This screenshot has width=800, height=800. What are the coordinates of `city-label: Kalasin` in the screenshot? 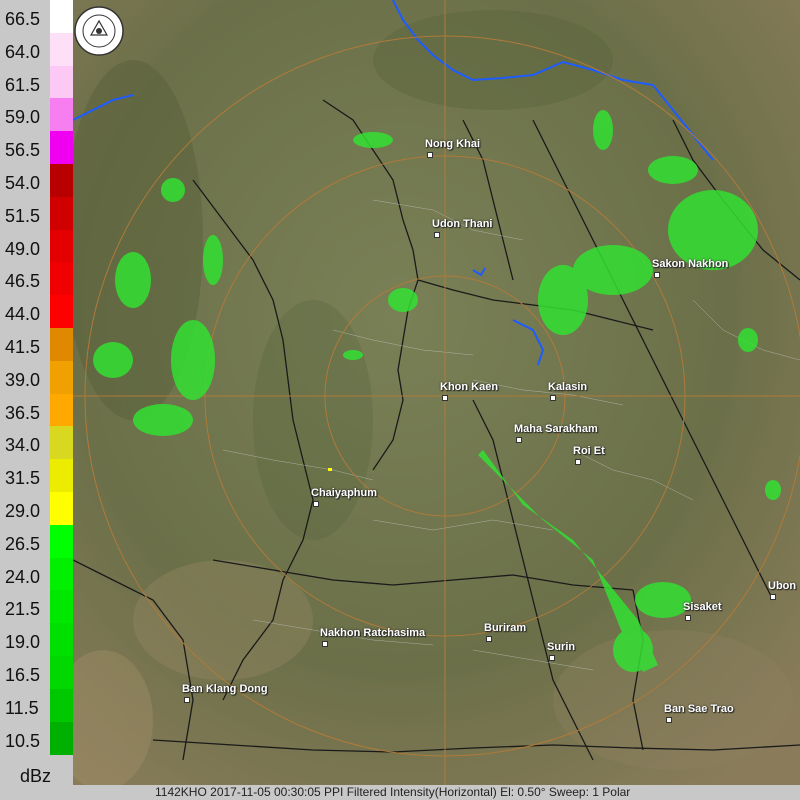 It's located at (568, 387).